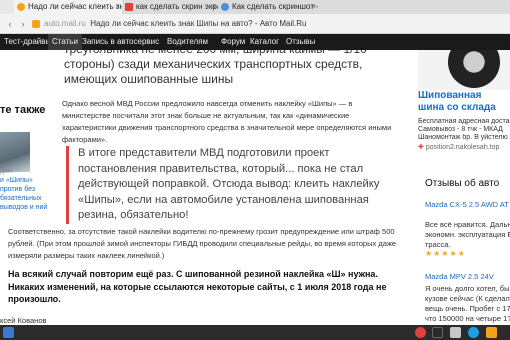  I want to click on review-car-2: Mazda MPV 2.5 24V, so click(459, 276).